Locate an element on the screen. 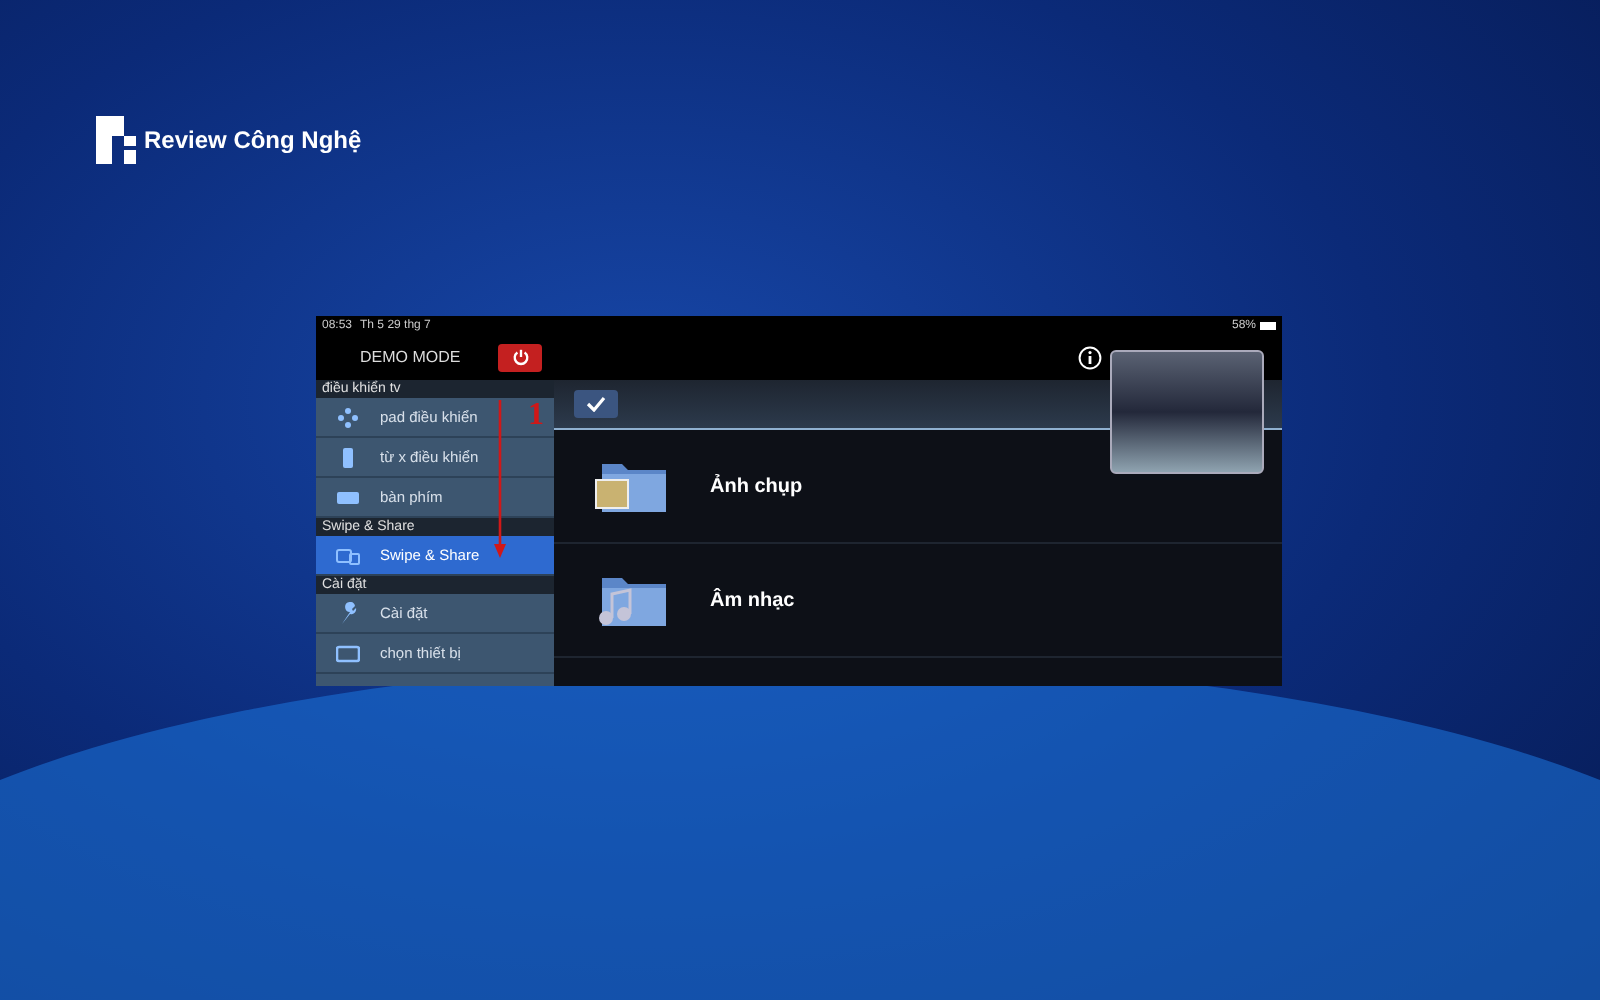 The image size is (1600, 1000). media-label: Âm nhạc is located at coordinates (752, 600).